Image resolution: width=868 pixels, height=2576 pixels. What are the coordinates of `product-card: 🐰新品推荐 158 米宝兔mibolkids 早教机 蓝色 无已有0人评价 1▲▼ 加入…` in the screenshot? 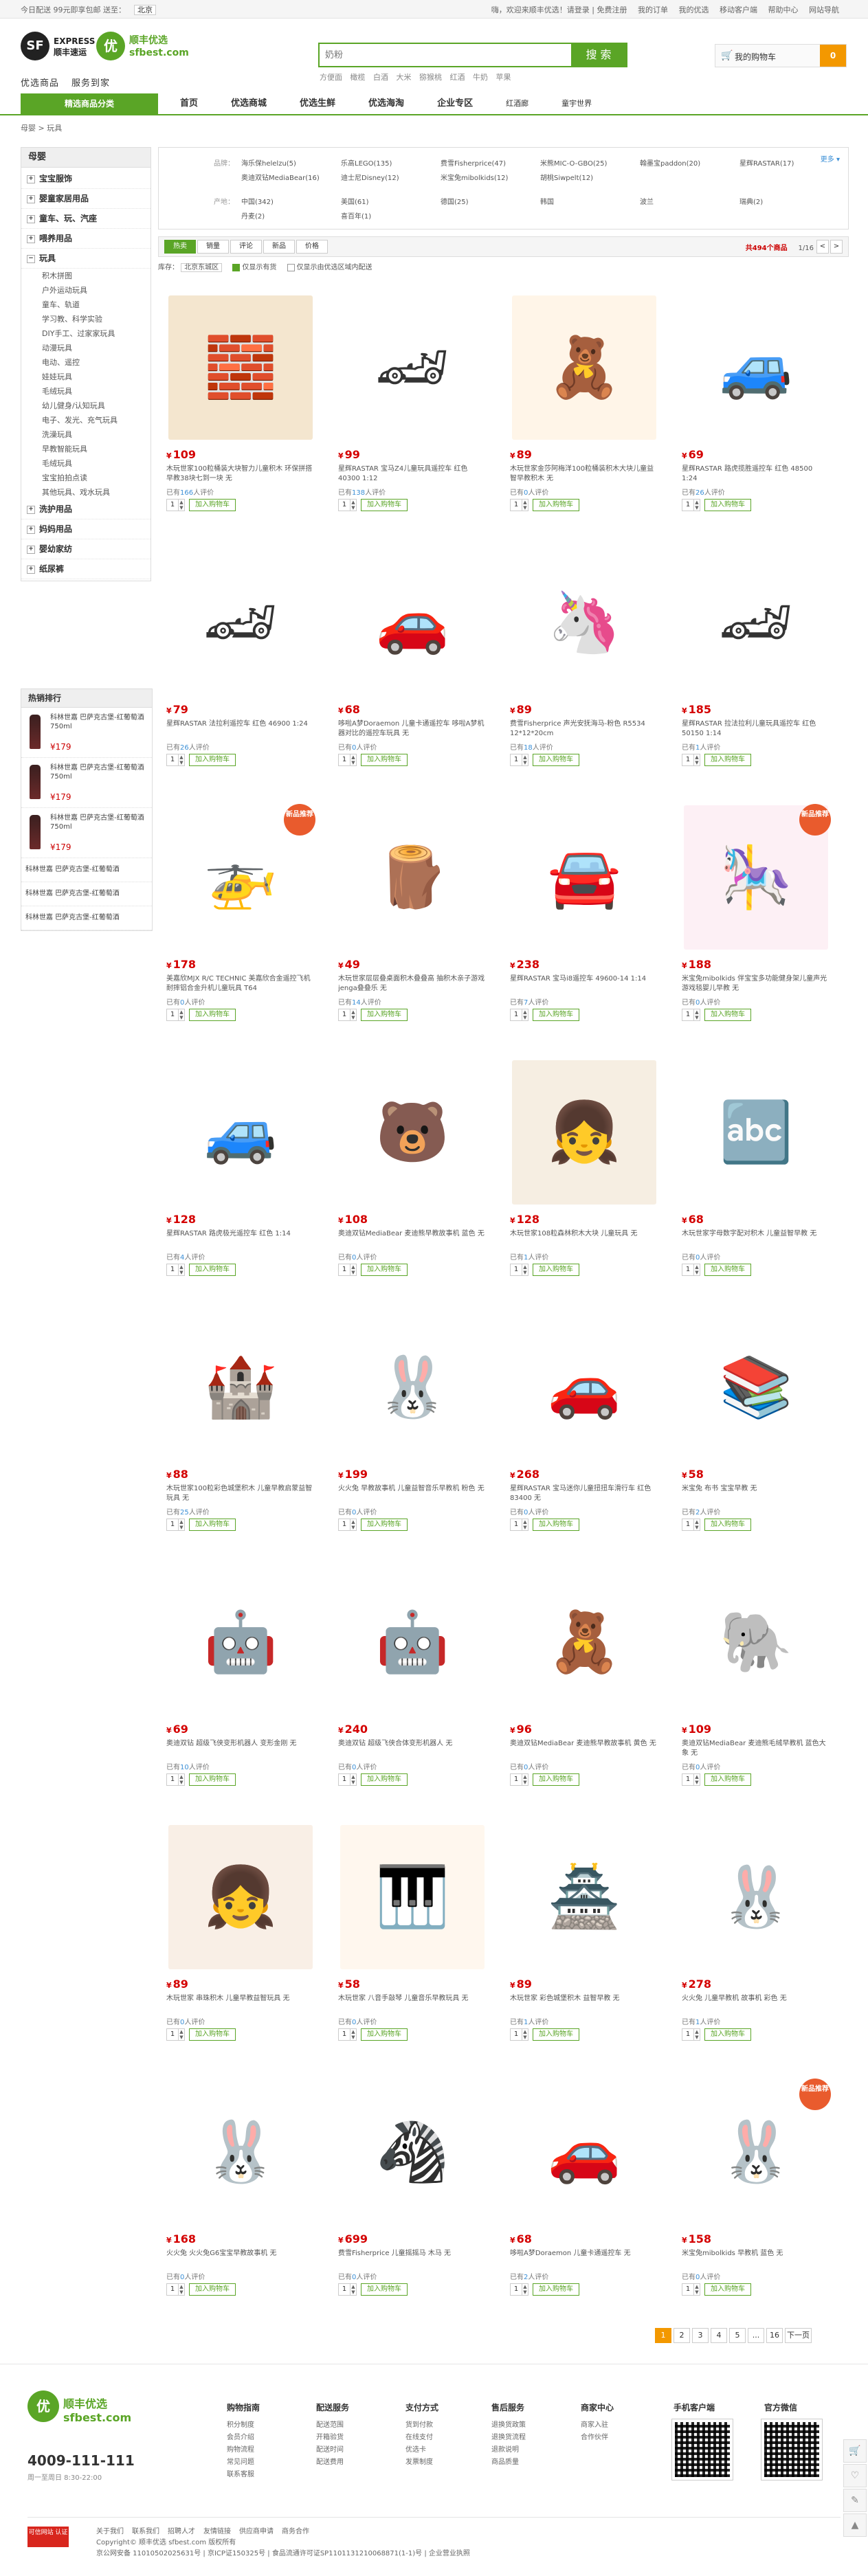 It's located at (754, 2195).